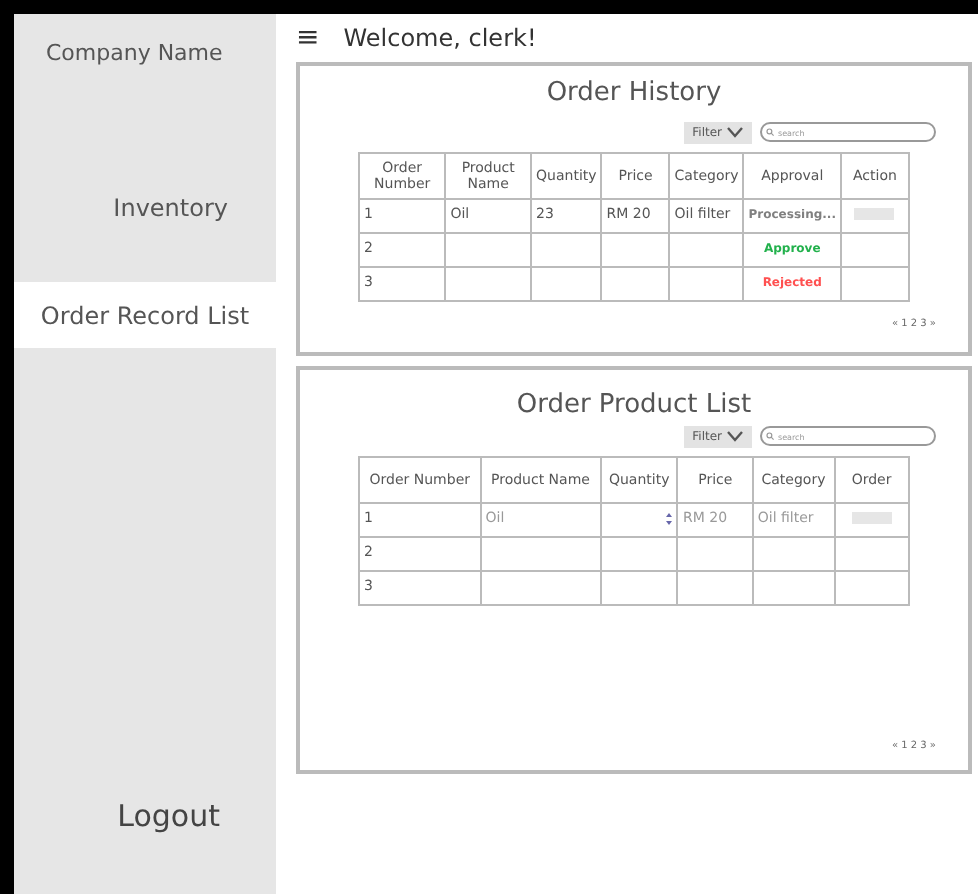 This screenshot has height=894, width=978. Describe the element at coordinates (145, 315) in the screenshot. I see `nav-item: Order Record List` at that location.